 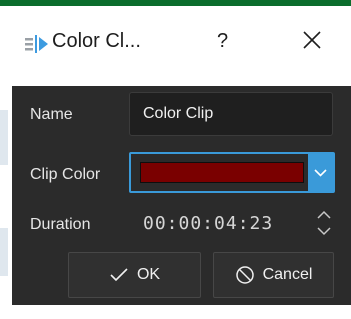 What do you see at coordinates (119, 275) in the screenshot?
I see `checkmark-icon` at bounding box center [119, 275].